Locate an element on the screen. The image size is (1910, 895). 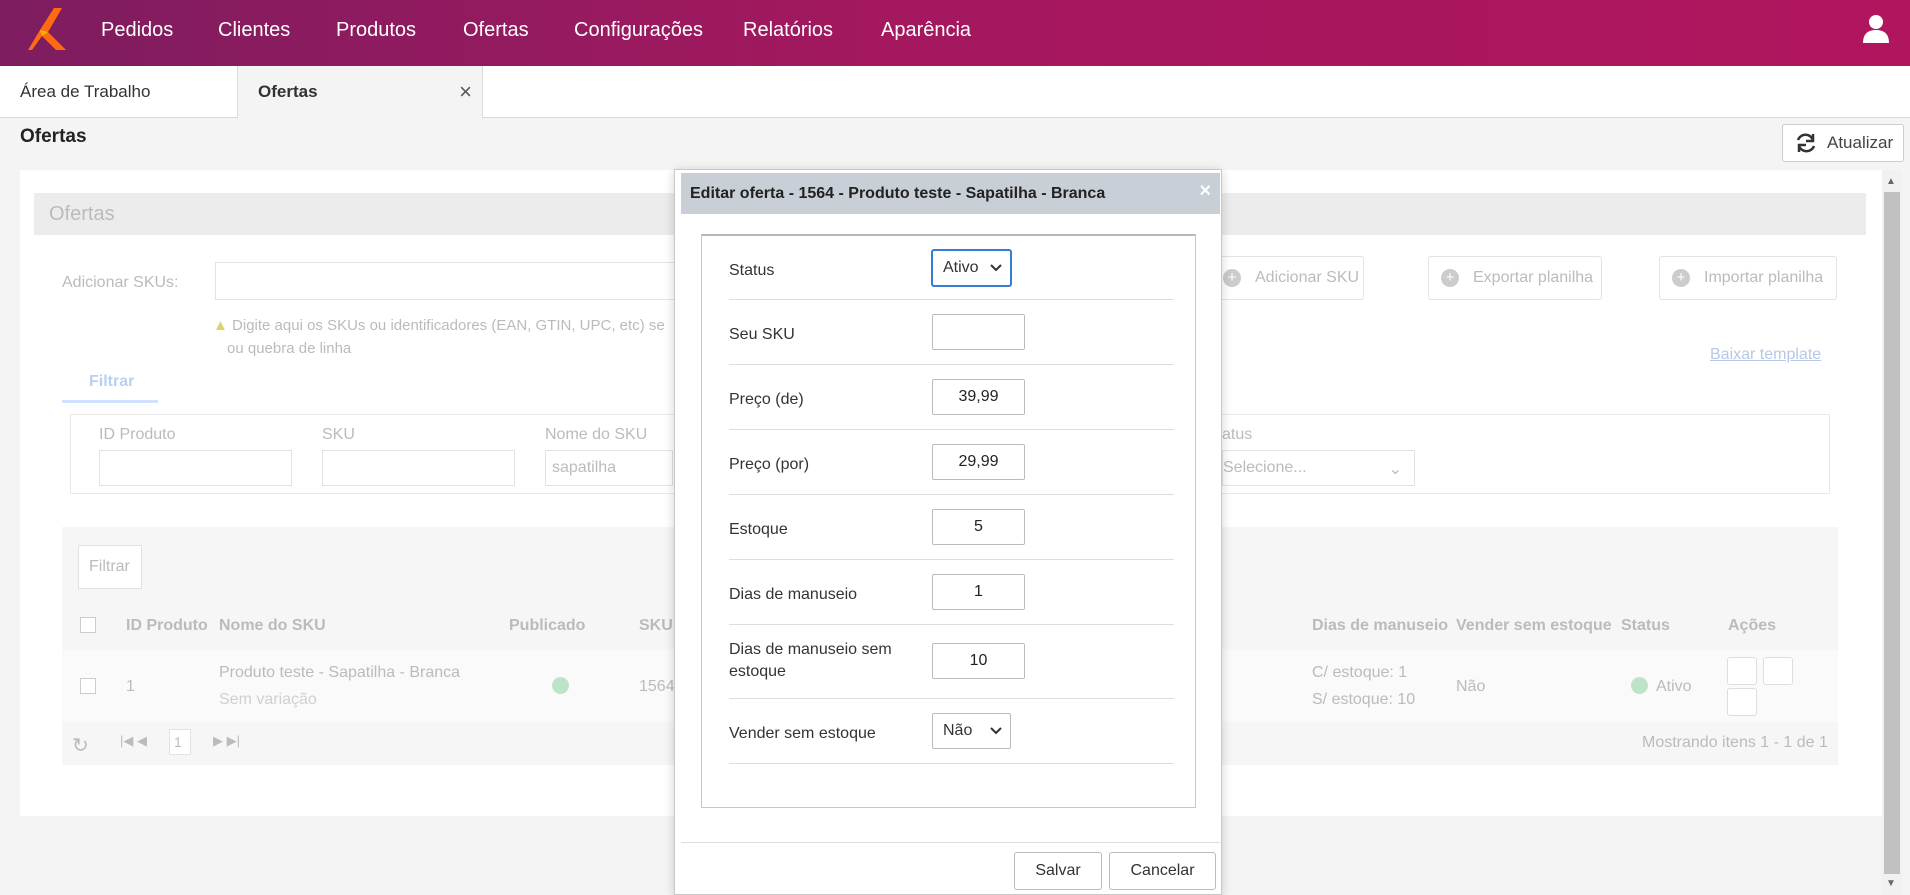
add-skus-label: Adicionar SKUs: is located at coordinates (120, 282).